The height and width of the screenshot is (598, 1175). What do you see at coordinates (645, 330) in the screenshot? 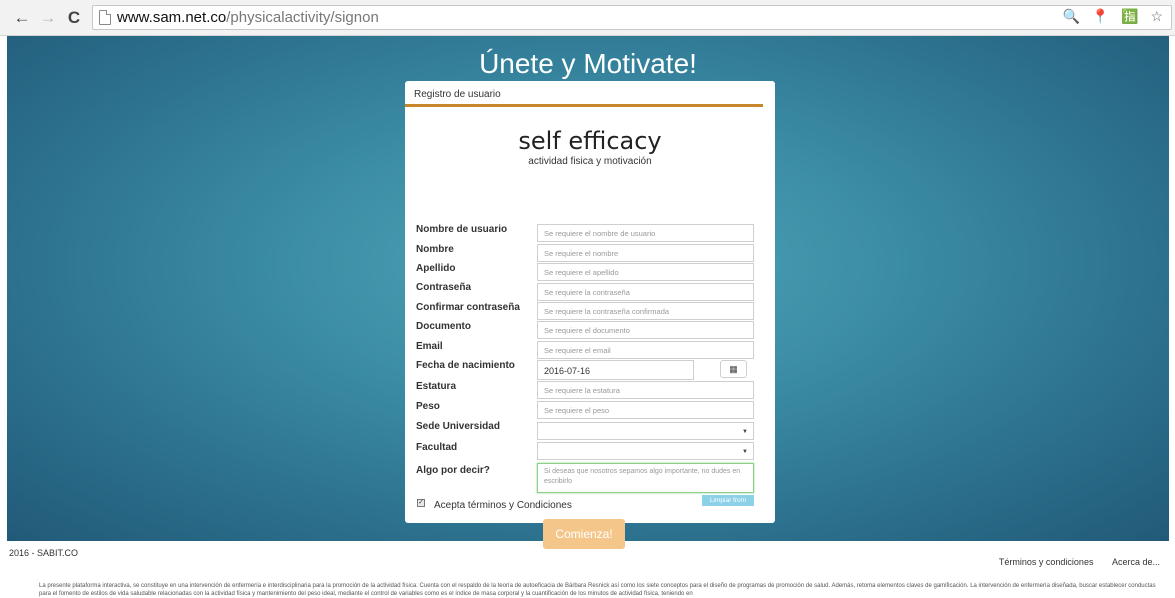
I see `document-input: Se requiere el documento` at bounding box center [645, 330].